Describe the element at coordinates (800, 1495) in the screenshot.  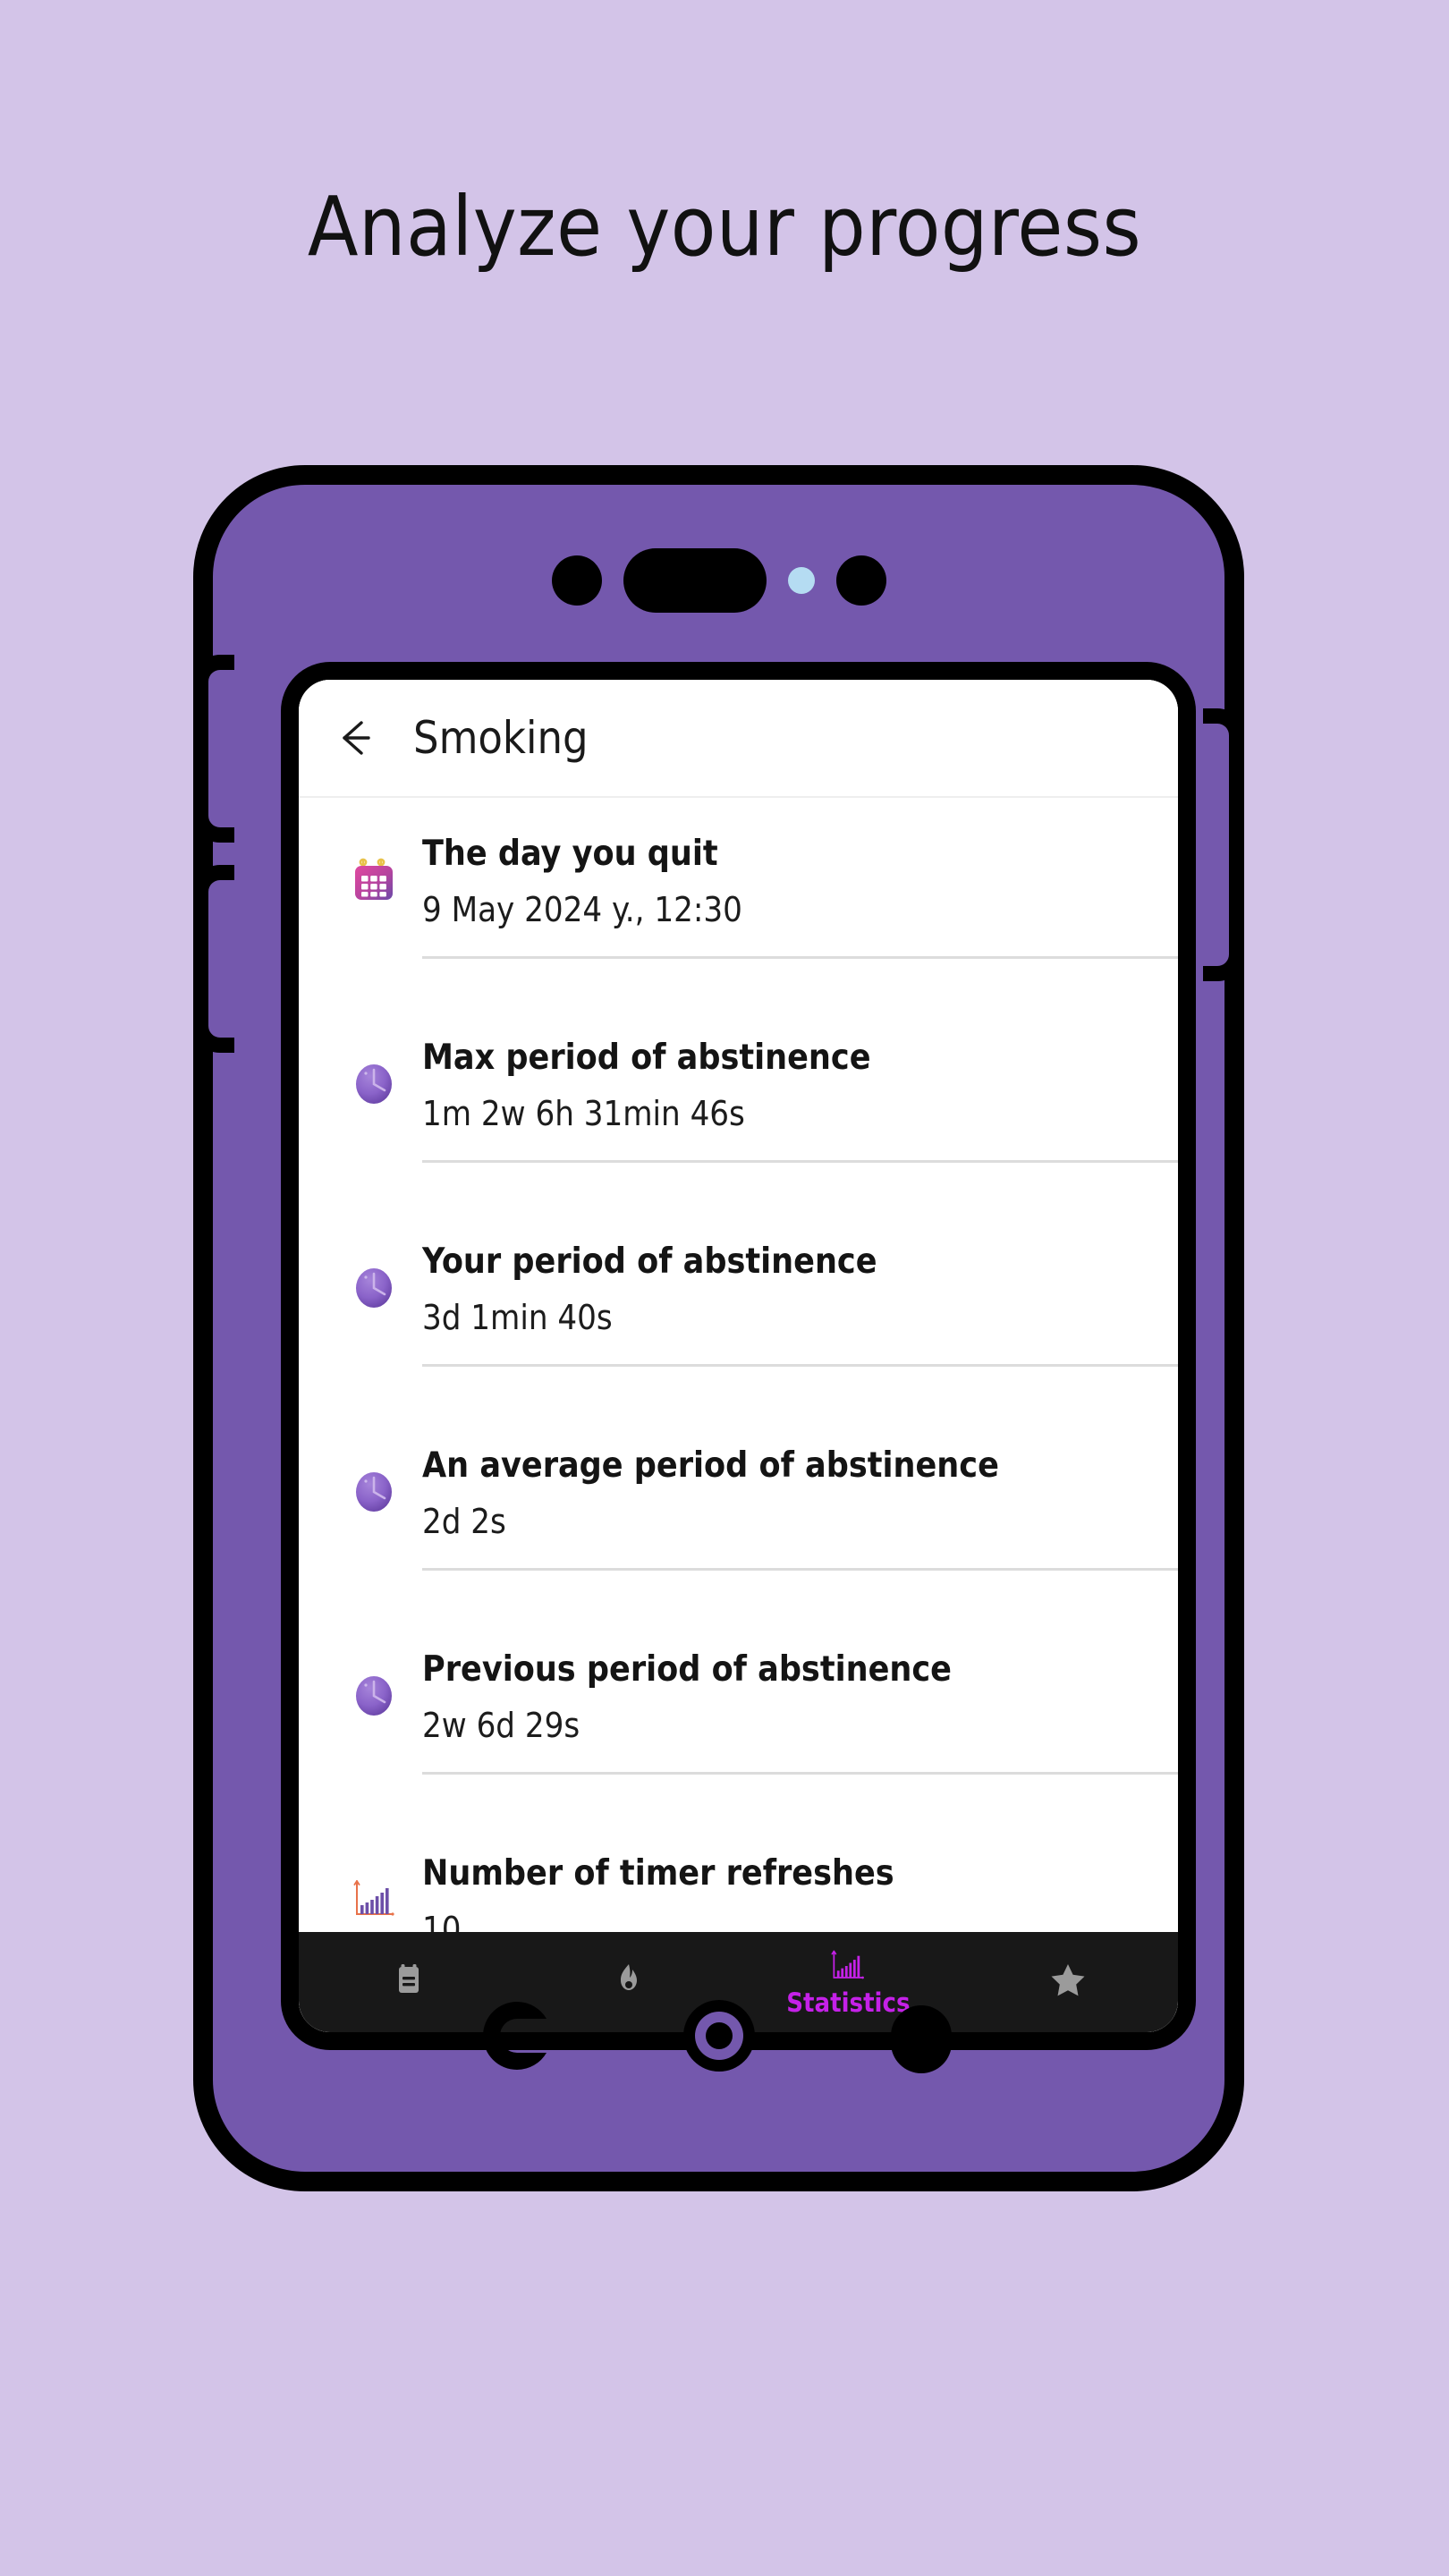
I see `list-item-text: An average period of abstinence 2d 2s` at that location.